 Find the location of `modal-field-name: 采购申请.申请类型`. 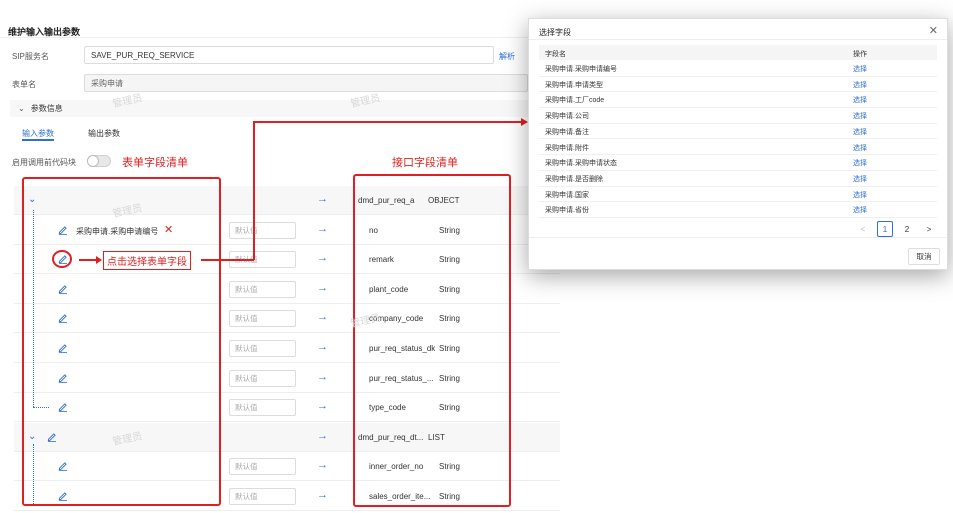

modal-field-name: 采购申请.申请类型 is located at coordinates (574, 85).